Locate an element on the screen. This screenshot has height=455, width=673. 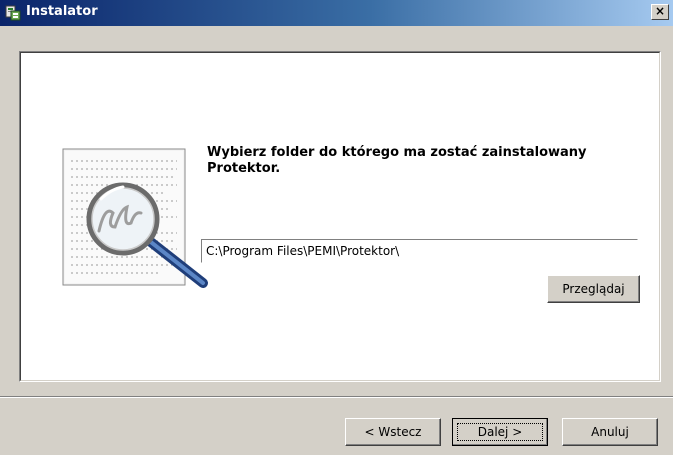
cancel-button-label: Anuluj is located at coordinates (610, 432).